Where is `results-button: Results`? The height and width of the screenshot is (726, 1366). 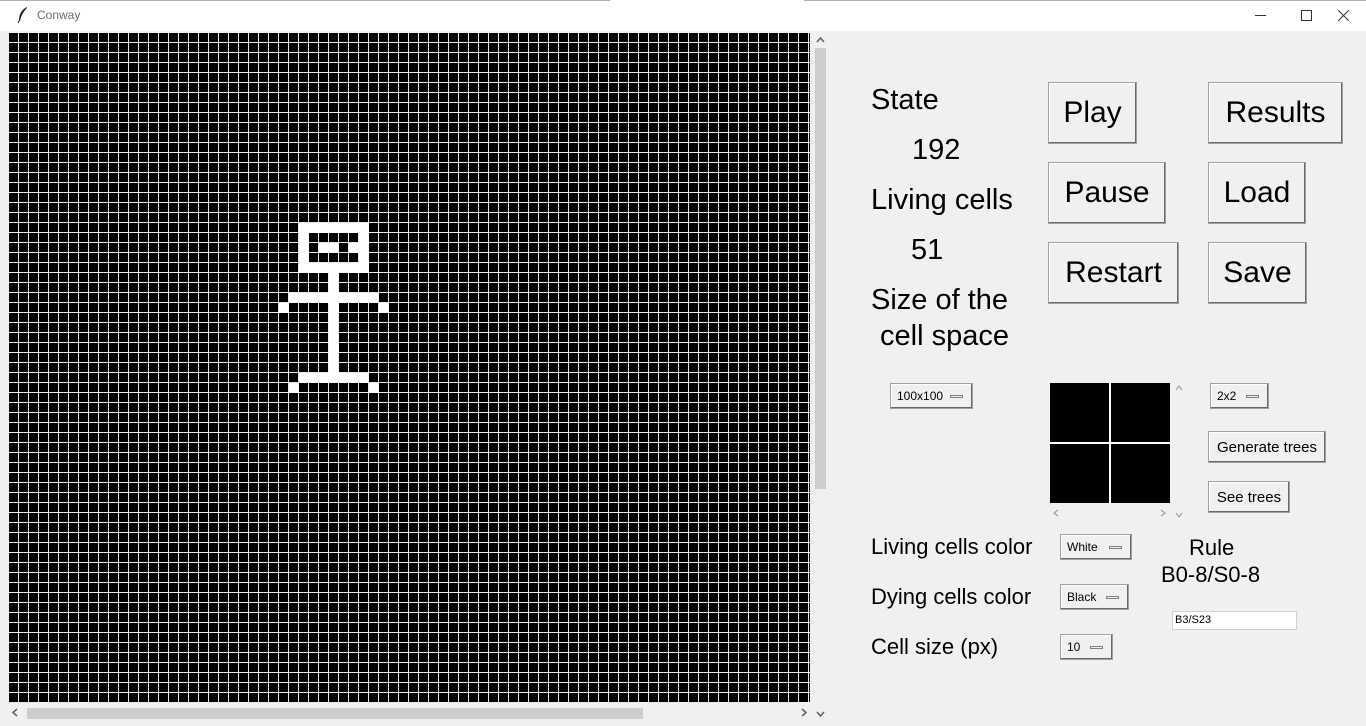
results-button: Results is located at coordinates (1275, 113).